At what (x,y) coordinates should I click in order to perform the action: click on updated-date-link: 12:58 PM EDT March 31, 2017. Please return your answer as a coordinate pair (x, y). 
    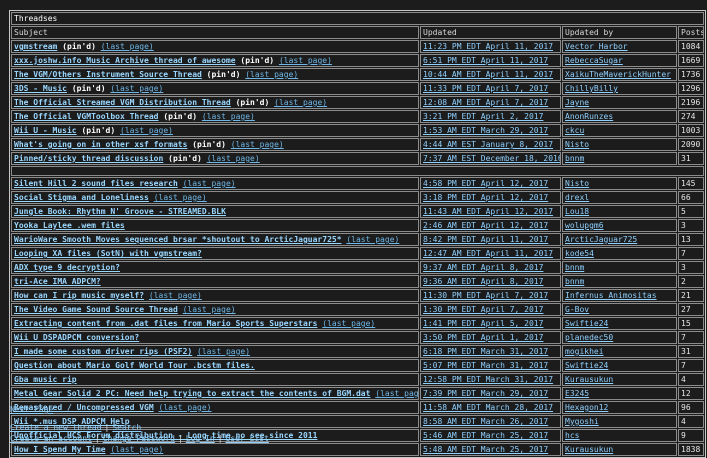
    Looking at the image, I should click on (488, 379).